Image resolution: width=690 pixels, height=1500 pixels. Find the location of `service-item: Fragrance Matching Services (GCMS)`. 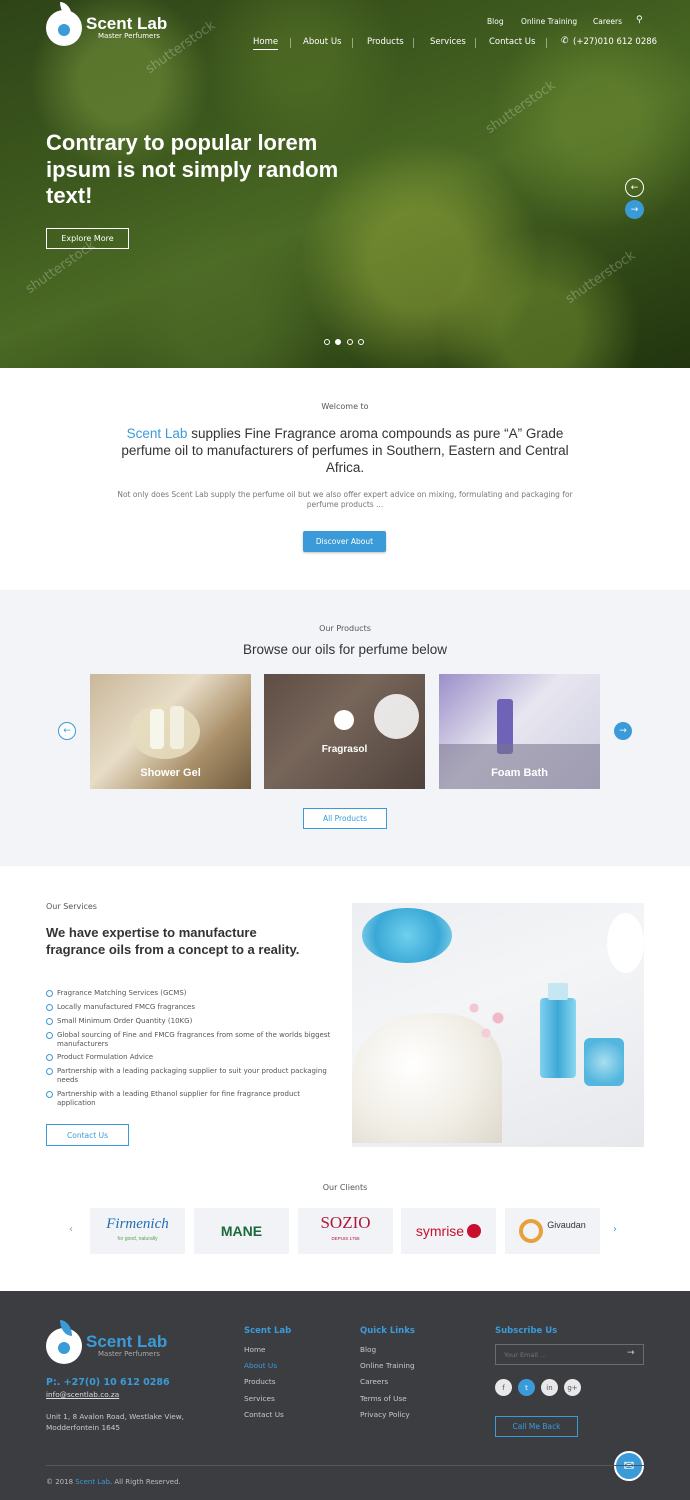

service-item: Fragrance Matching Services (GCMS) is located at coordinates (191, 993).